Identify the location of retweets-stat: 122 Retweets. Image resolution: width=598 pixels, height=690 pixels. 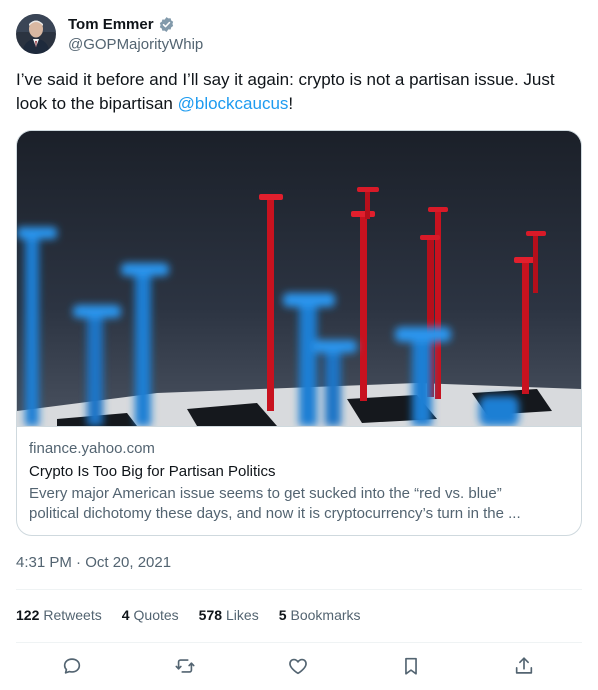
(59, 615).